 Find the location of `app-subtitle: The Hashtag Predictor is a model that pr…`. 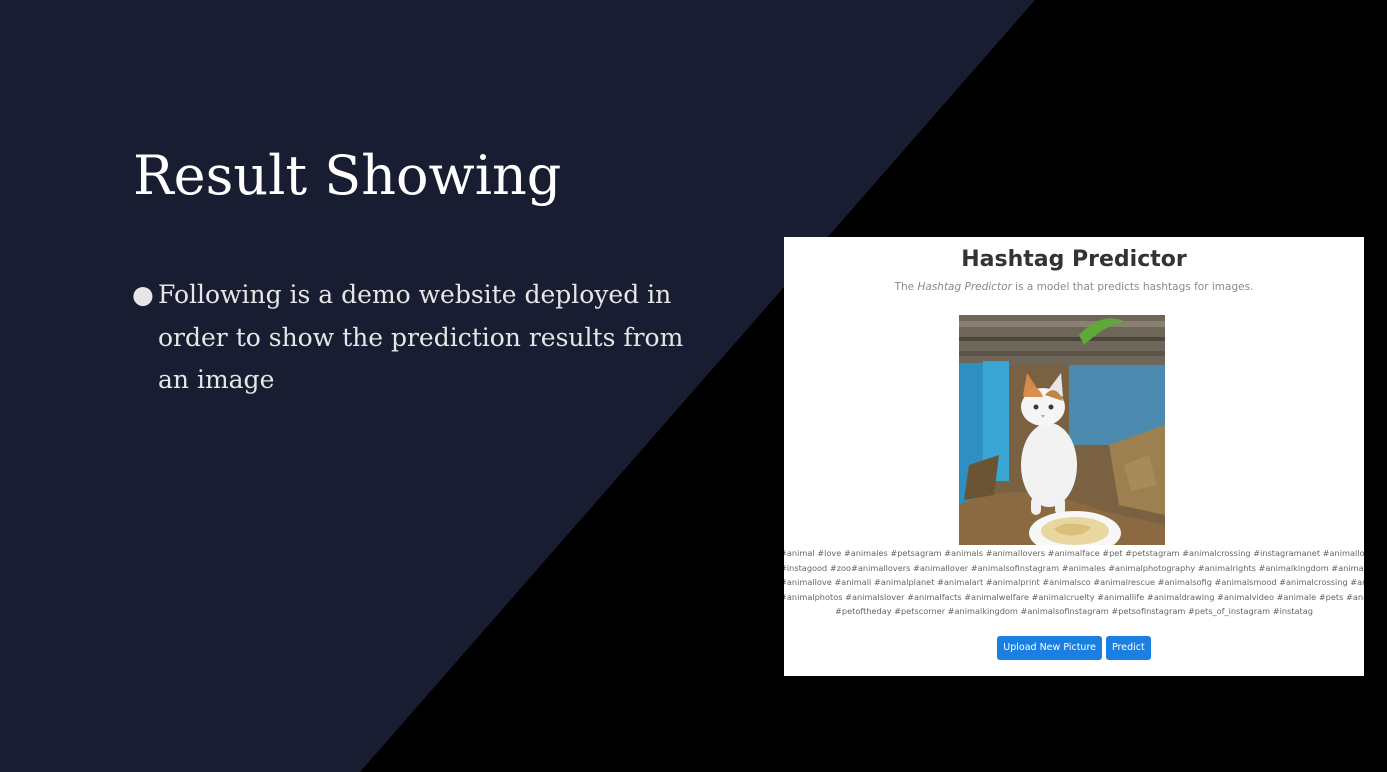

app-subtitle: The Hashtag Predictor is a model that pr… is located at coordinates (1074, 287).